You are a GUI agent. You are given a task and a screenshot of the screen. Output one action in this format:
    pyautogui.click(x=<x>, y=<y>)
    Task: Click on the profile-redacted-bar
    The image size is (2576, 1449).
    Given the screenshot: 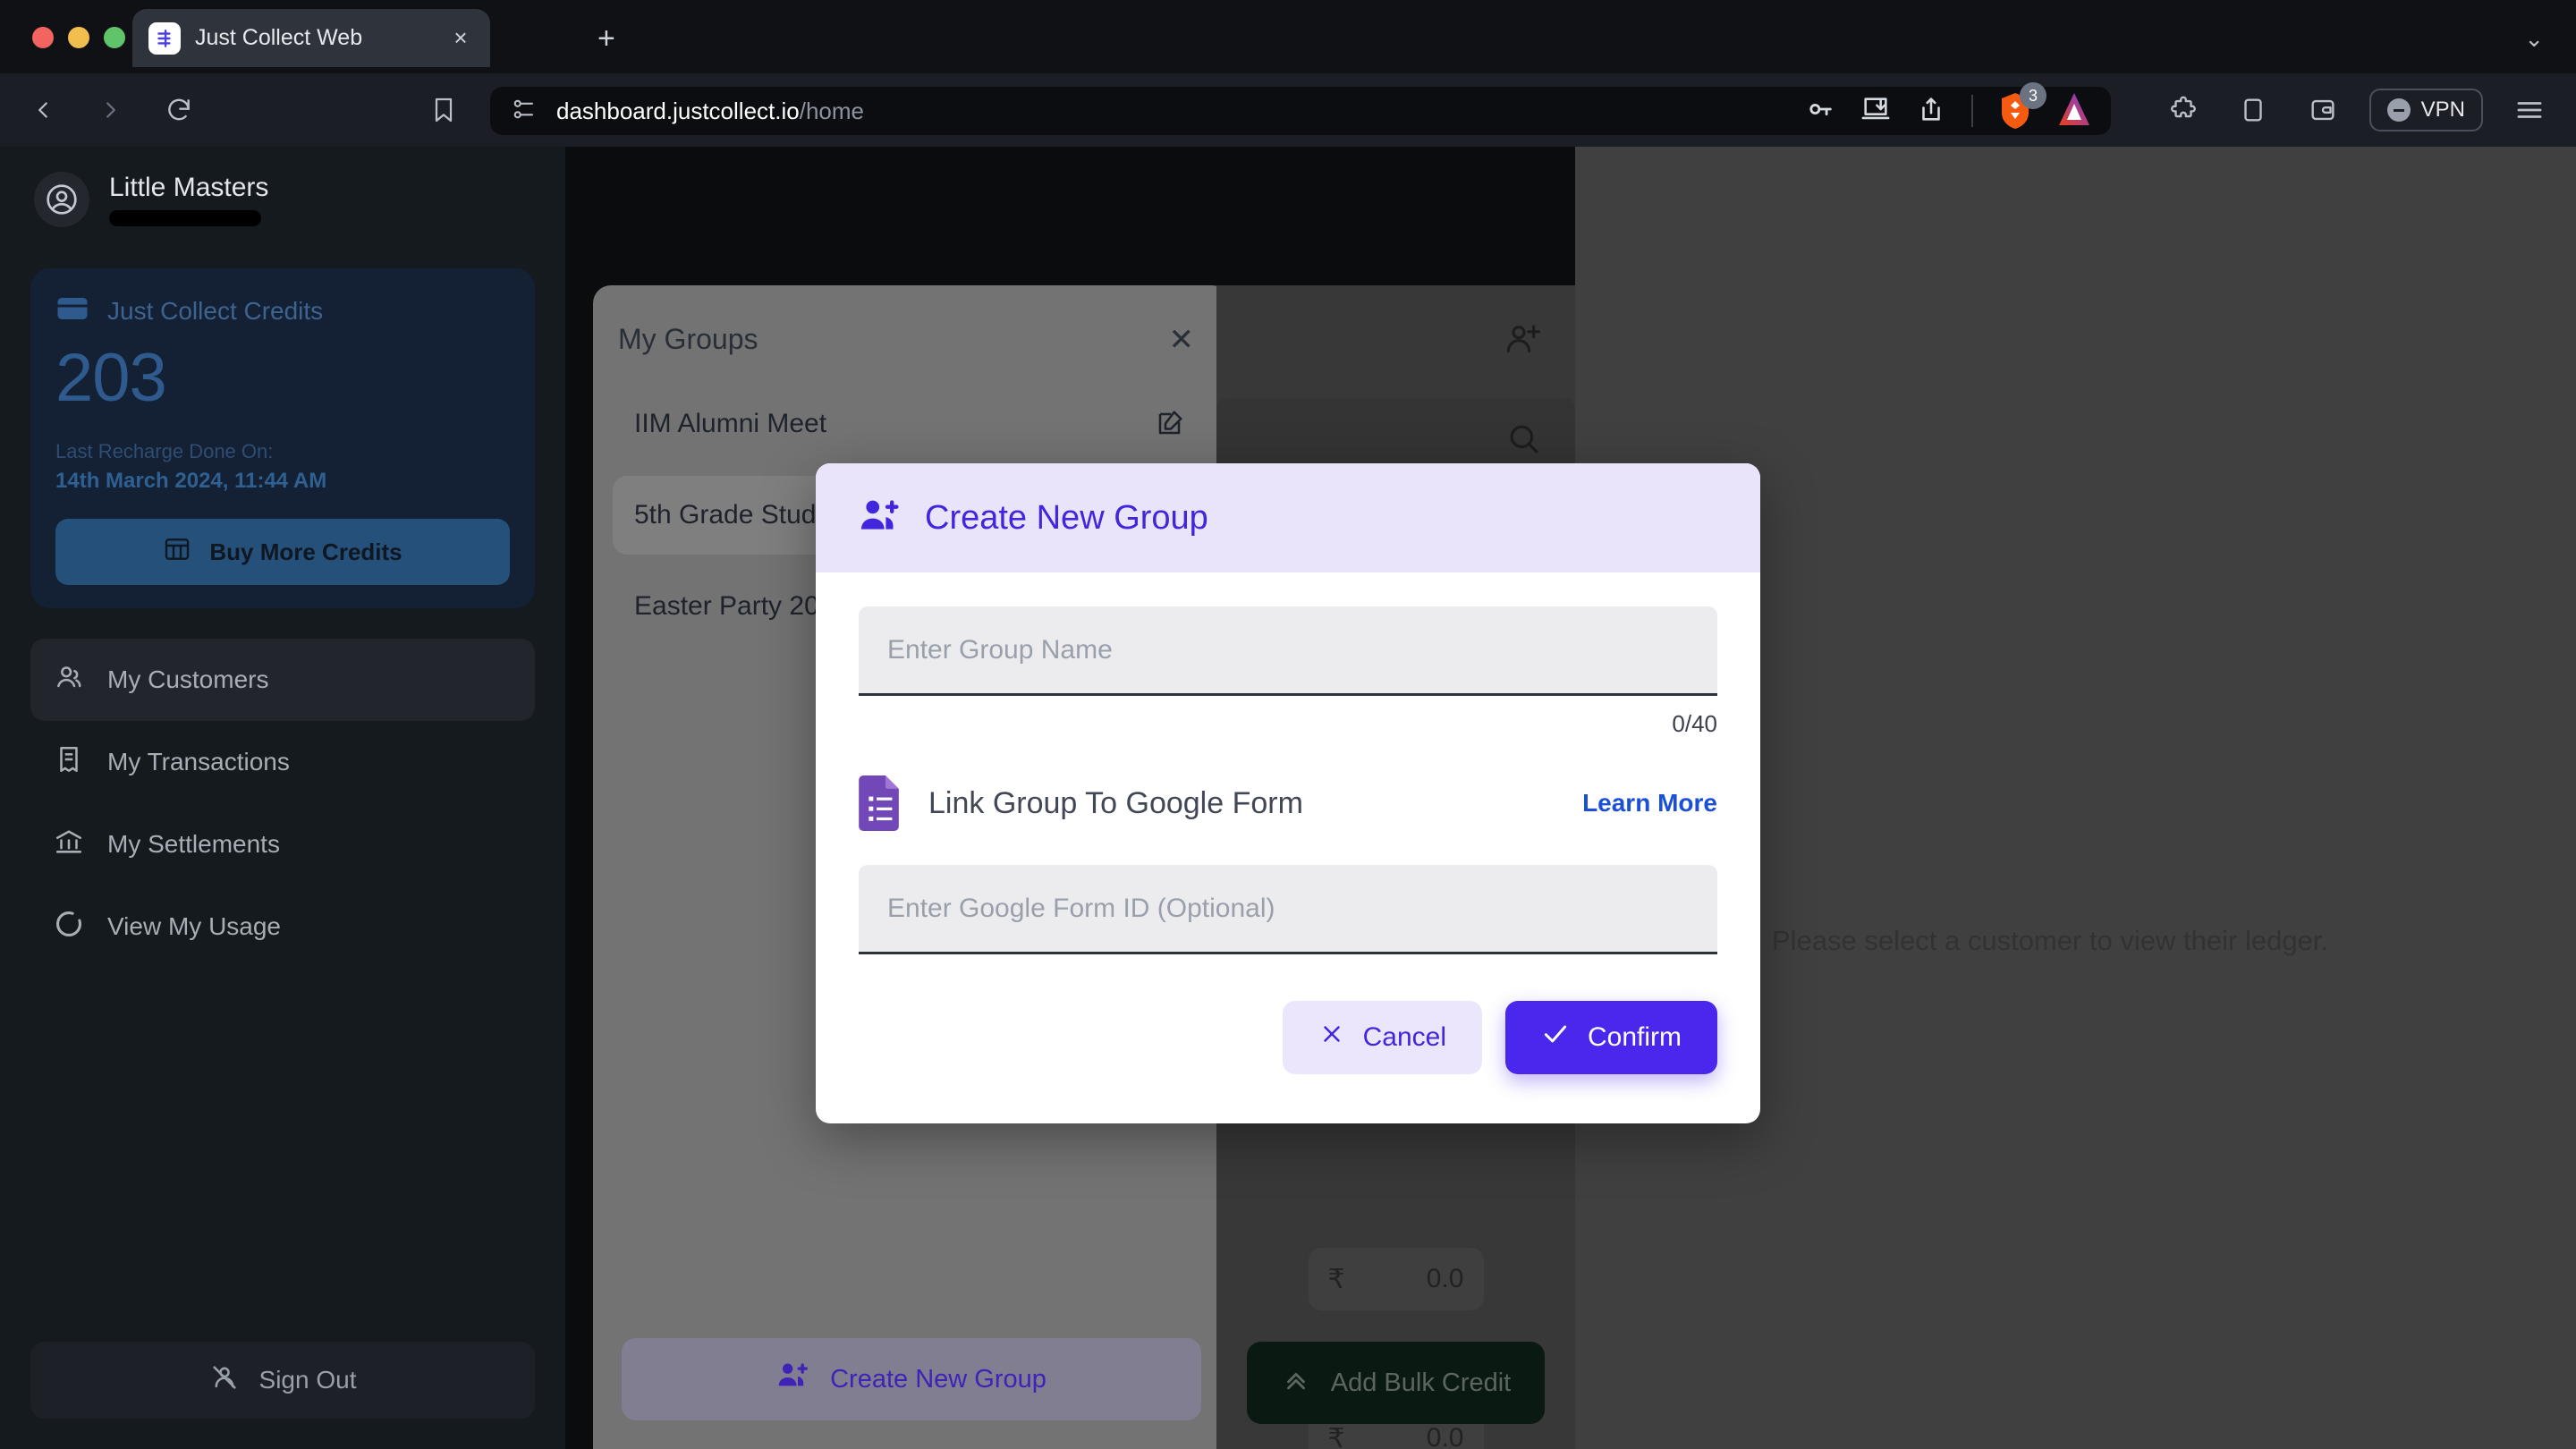 What is the action you would take?
    pyautogui.click(x=185, y=218)
    